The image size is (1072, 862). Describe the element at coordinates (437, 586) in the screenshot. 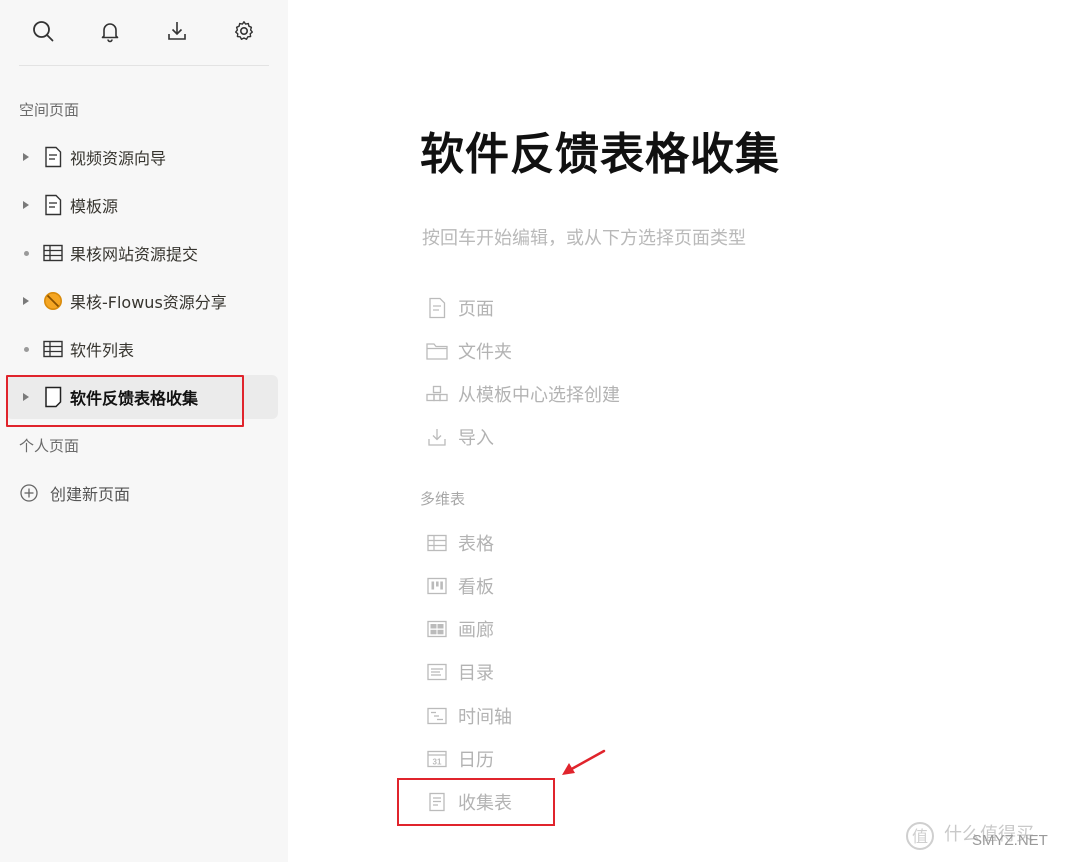

I see `kanban-icon` at that location.